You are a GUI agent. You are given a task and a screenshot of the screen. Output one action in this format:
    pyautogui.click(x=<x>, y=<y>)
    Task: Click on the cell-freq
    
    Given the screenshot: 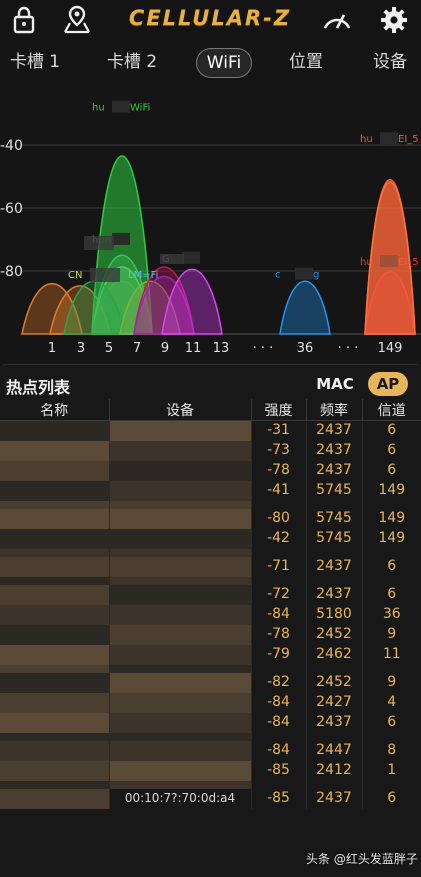 What is the action you would take?
    pyautogui.click(x=333, y=504)
    